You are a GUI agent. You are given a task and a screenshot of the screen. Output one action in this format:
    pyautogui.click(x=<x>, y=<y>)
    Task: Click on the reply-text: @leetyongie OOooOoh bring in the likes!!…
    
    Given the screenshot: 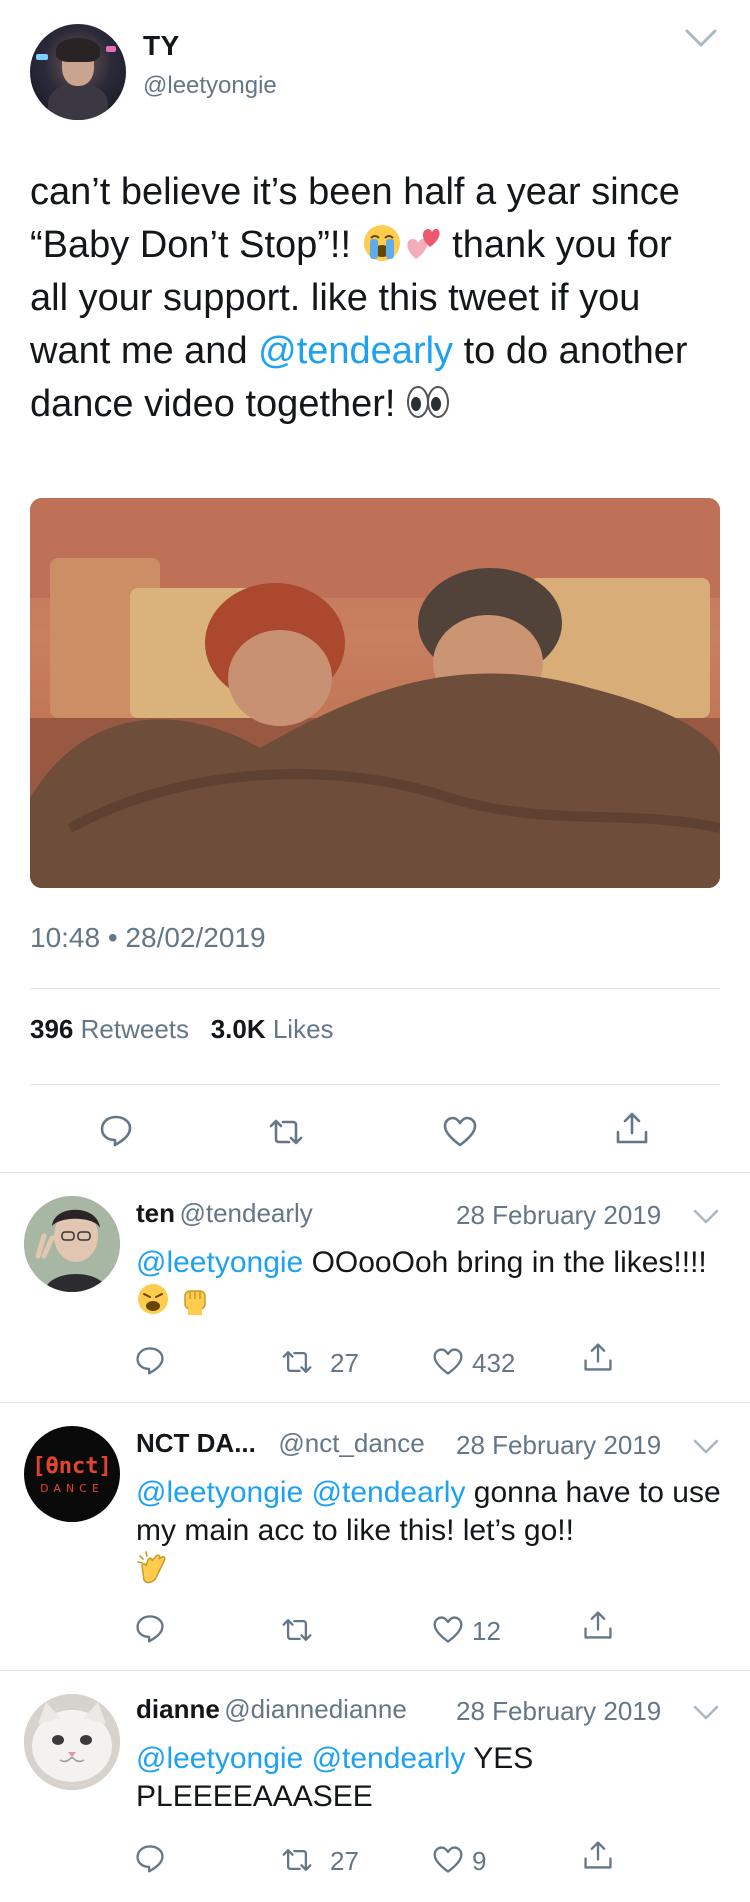 What is the action you would take?
    pyautogui.click(x=431, y=1282)
    